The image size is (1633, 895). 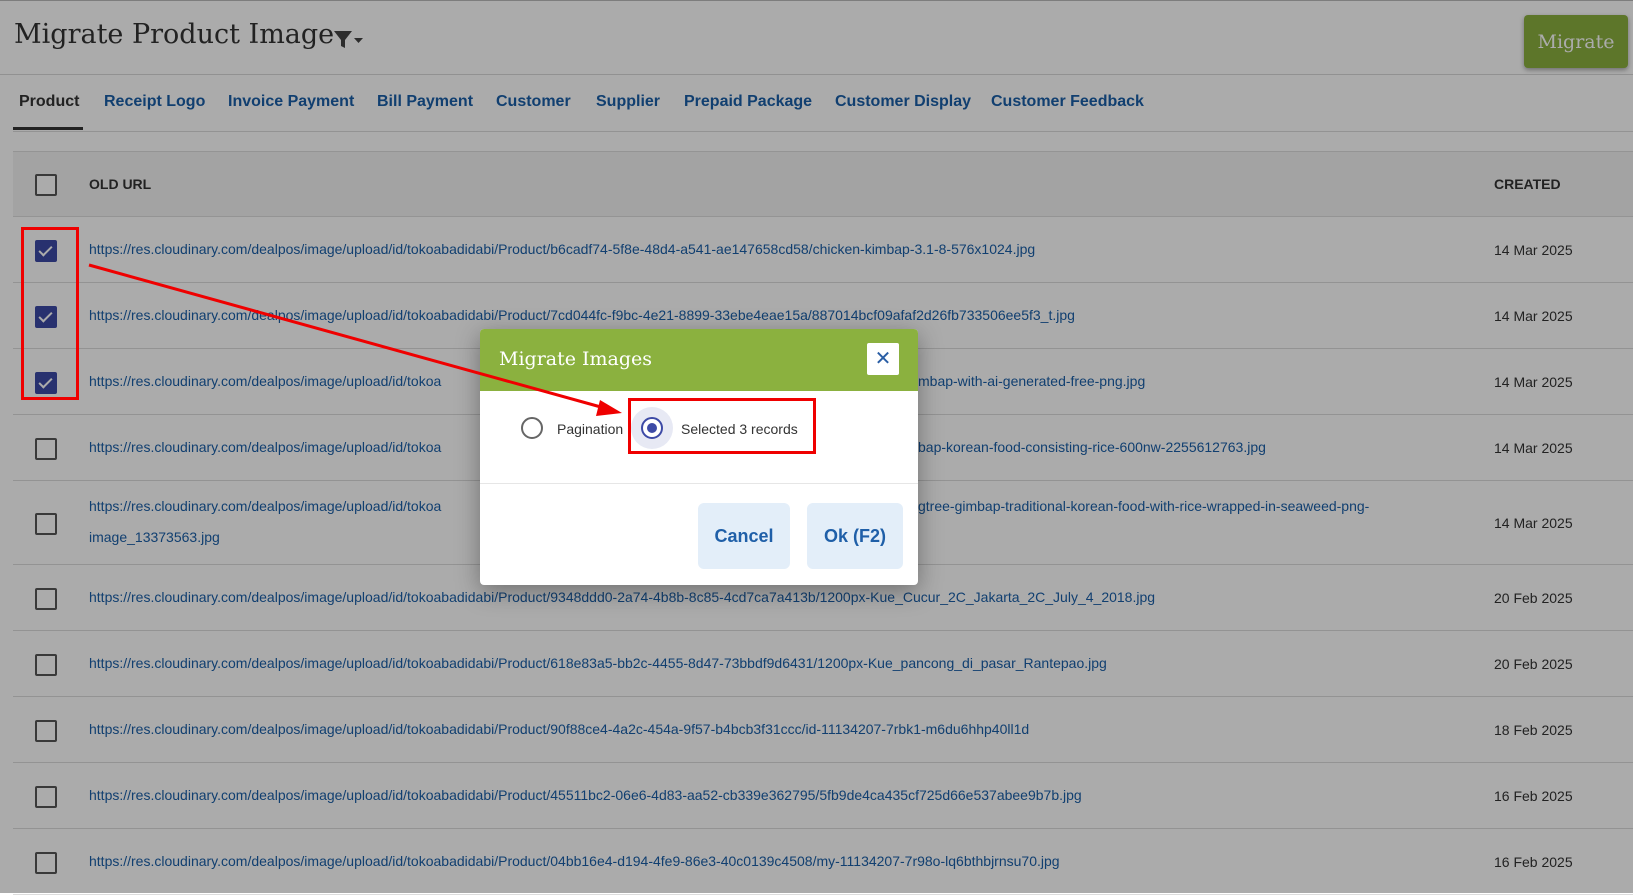 I want to click on annotation-arrow, so click(x=355, y=339).